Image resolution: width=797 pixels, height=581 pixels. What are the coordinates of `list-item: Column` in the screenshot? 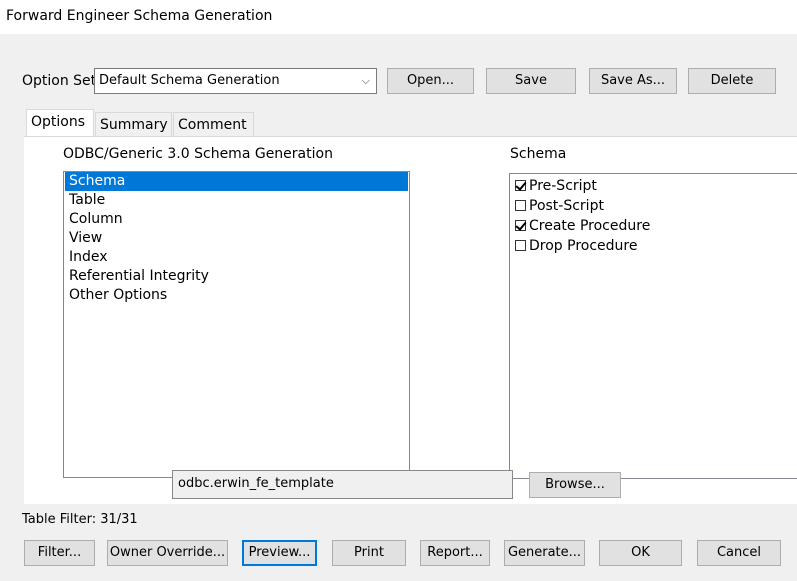 It's located at (236, 219).